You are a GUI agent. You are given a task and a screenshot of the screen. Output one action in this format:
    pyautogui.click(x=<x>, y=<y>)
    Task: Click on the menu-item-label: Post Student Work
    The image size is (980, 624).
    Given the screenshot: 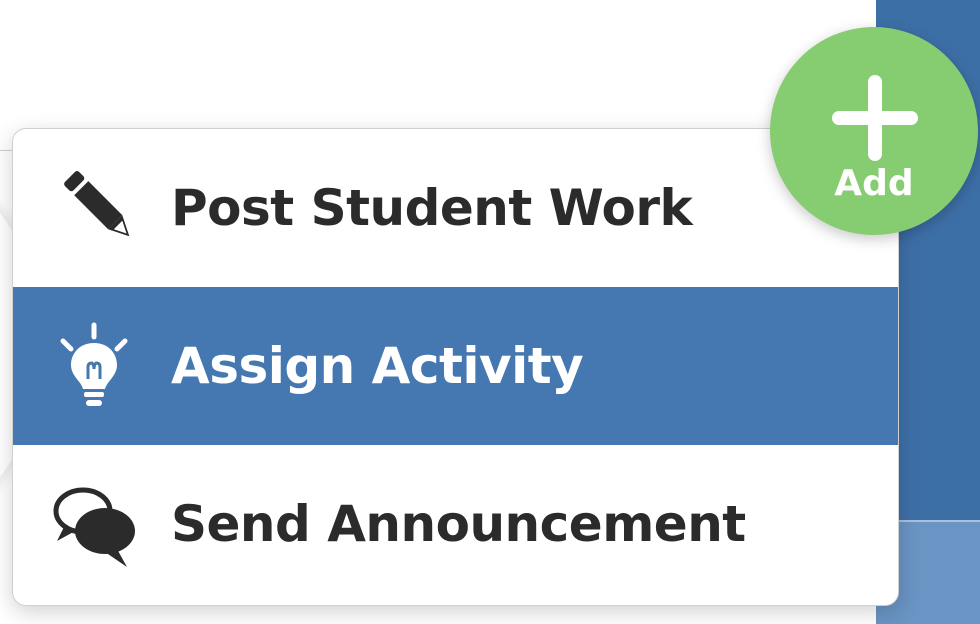 What is the action you would take?
    pyautogui.click(x=432, y=208)
    